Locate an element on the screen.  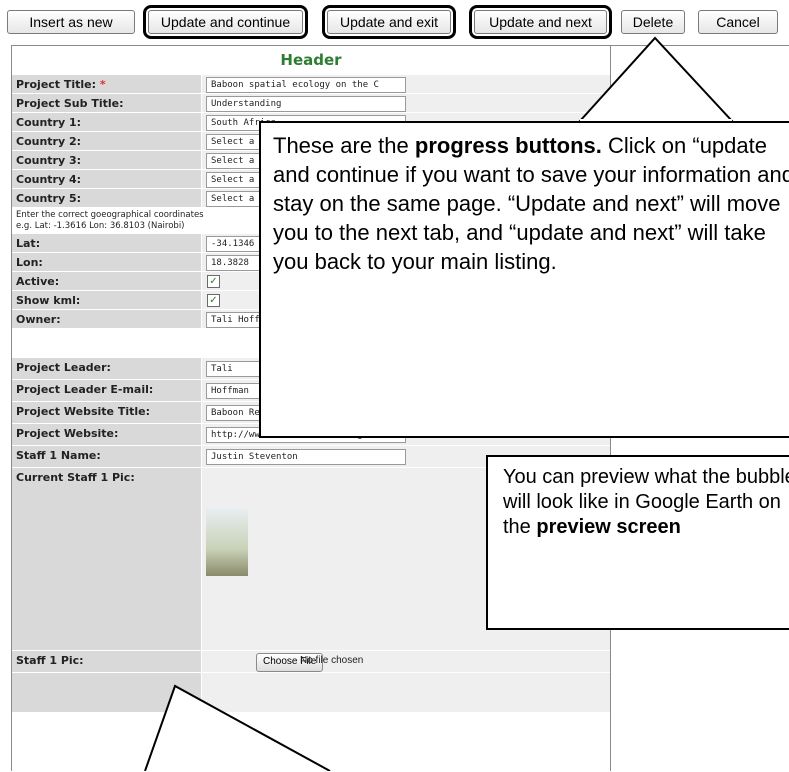
form-row-staff-1-pic: Staff 1 Pic: Choose File No file chosen is located at coordinates (311, 662).